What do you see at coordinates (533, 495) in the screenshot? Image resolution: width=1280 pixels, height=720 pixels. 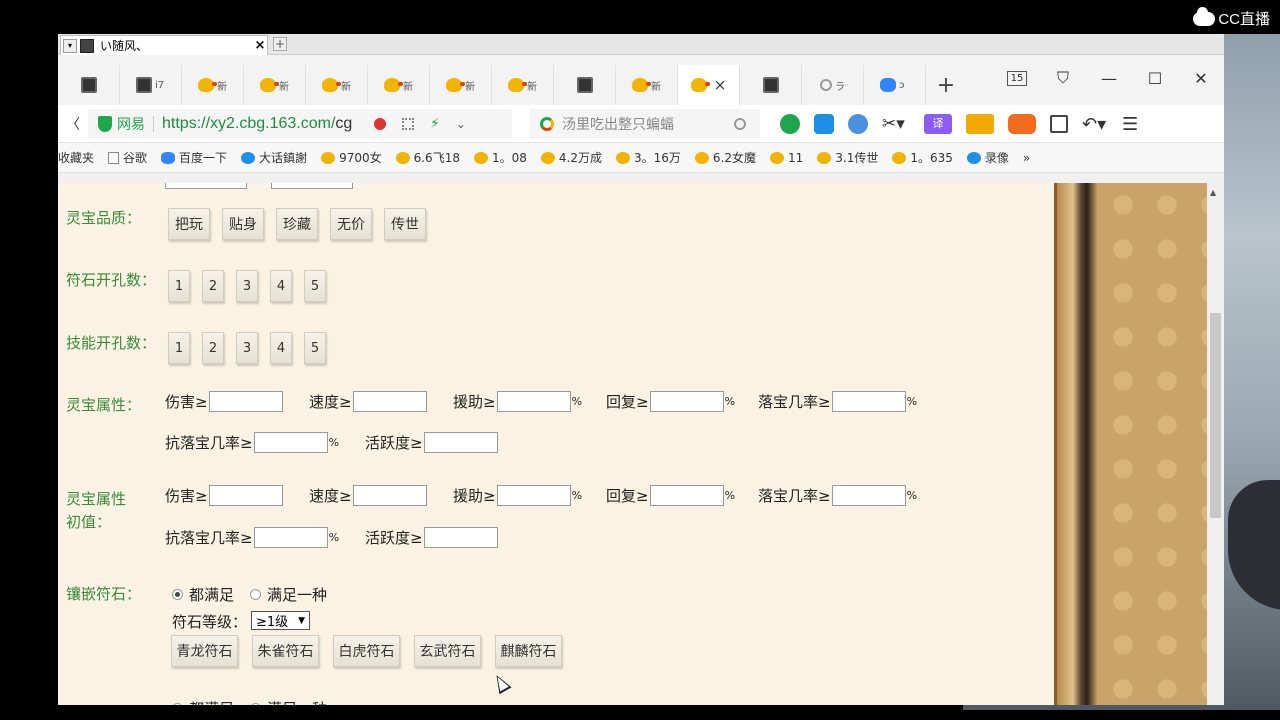 I see `init-assist-input` at bounding box center [533, 495].